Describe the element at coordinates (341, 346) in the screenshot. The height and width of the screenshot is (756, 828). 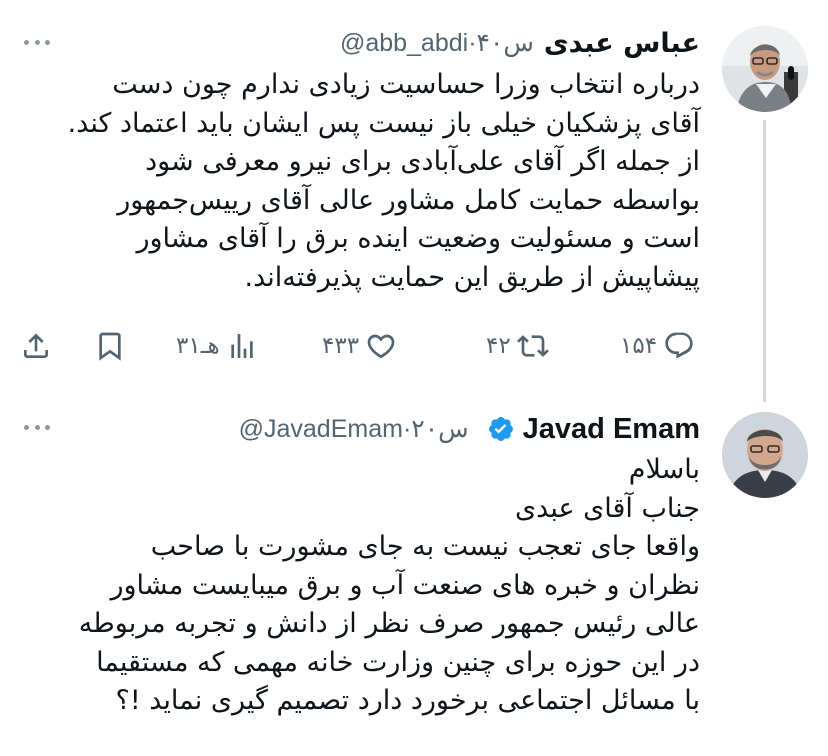
I see `like-count: ۴۳۳` at that location.